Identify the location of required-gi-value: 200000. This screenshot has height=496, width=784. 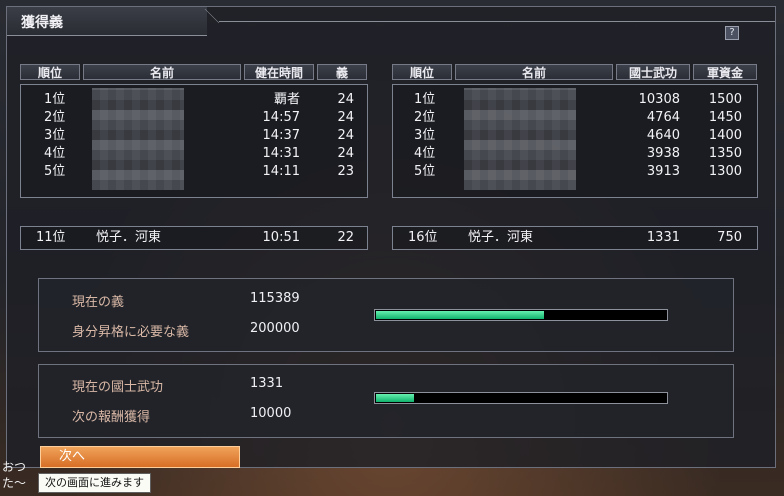
(275, 328).